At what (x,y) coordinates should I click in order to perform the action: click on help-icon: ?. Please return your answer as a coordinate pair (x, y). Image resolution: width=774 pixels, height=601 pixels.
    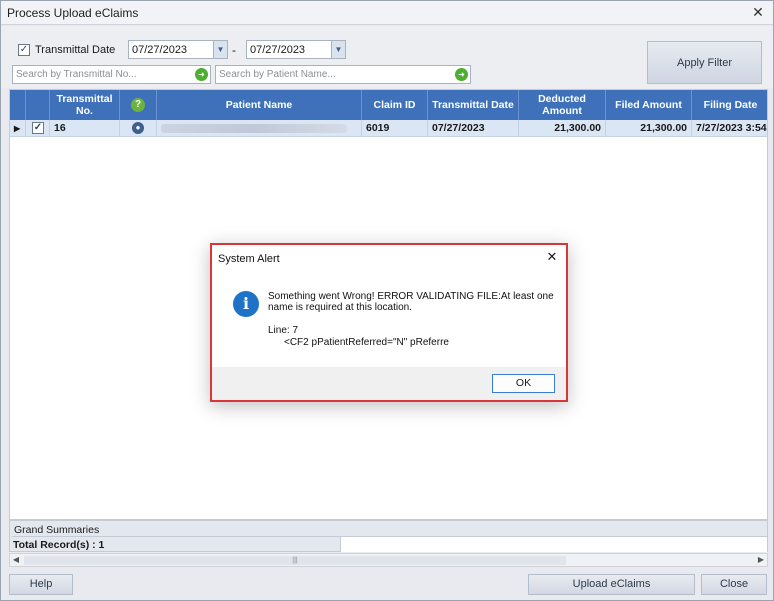
    Looking at the image, I should click on (138, 105).